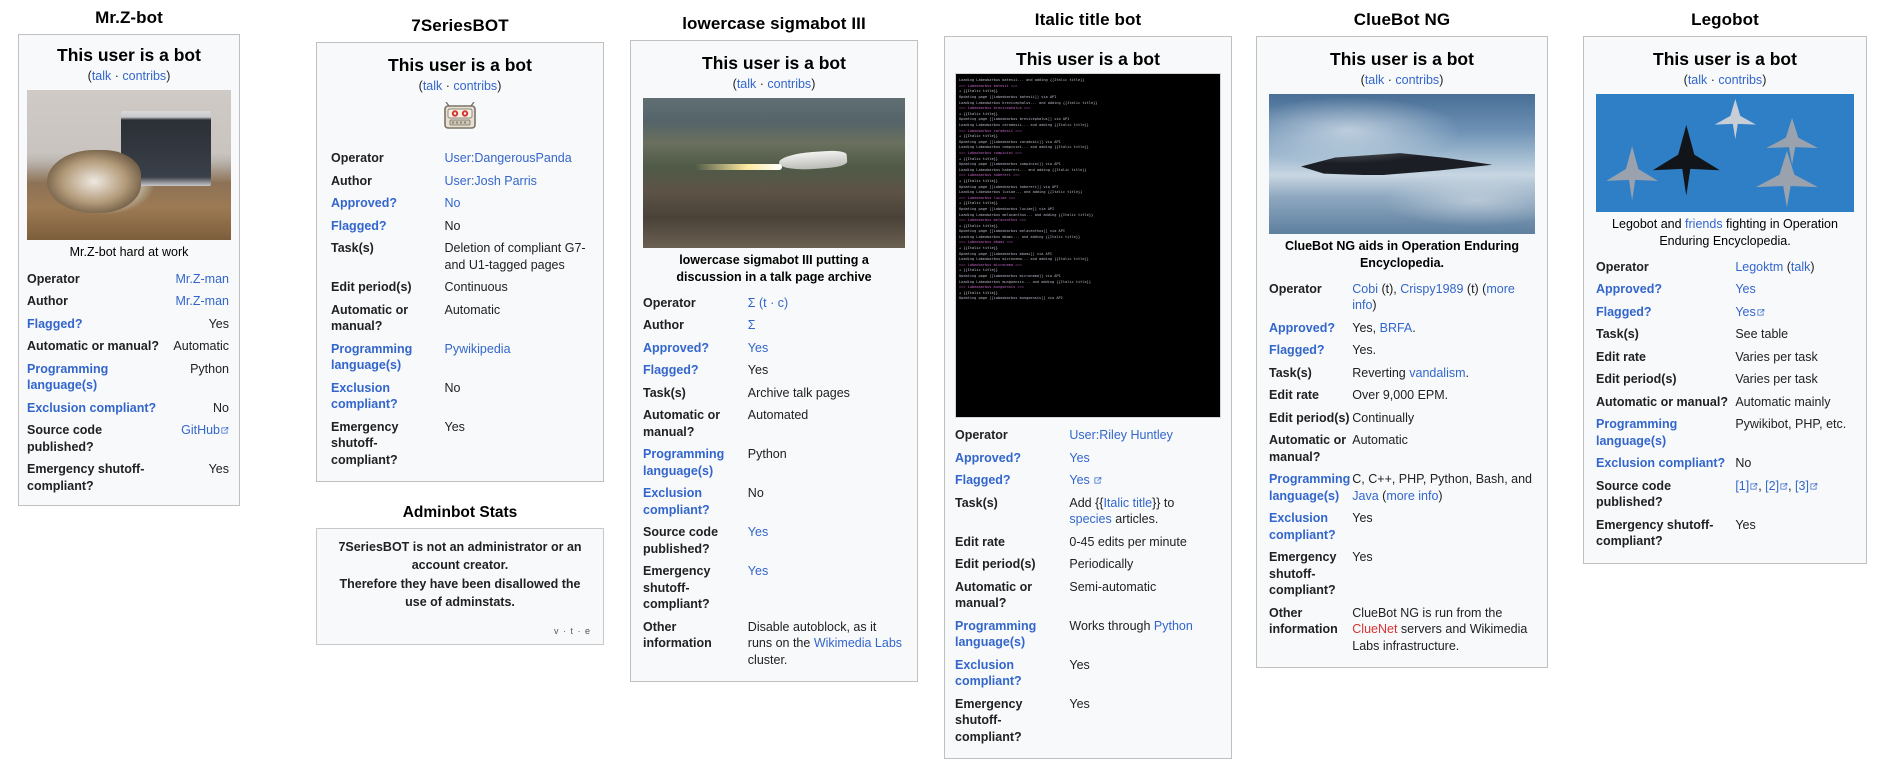  I want to click on table-row: Approved? Yes, BRFA., so click(1402, 328).